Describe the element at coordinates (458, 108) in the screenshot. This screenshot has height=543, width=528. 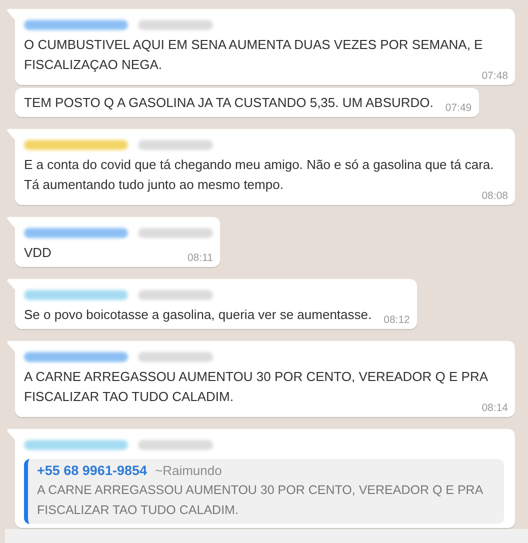
I see `message-time: 07:49` at that location.